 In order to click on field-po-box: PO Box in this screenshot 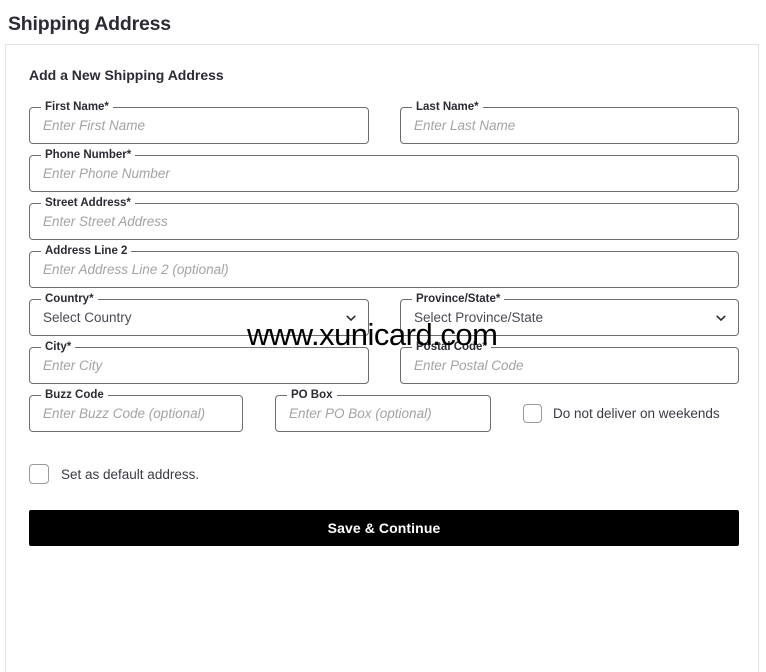, I will do `click(383, 410)`.